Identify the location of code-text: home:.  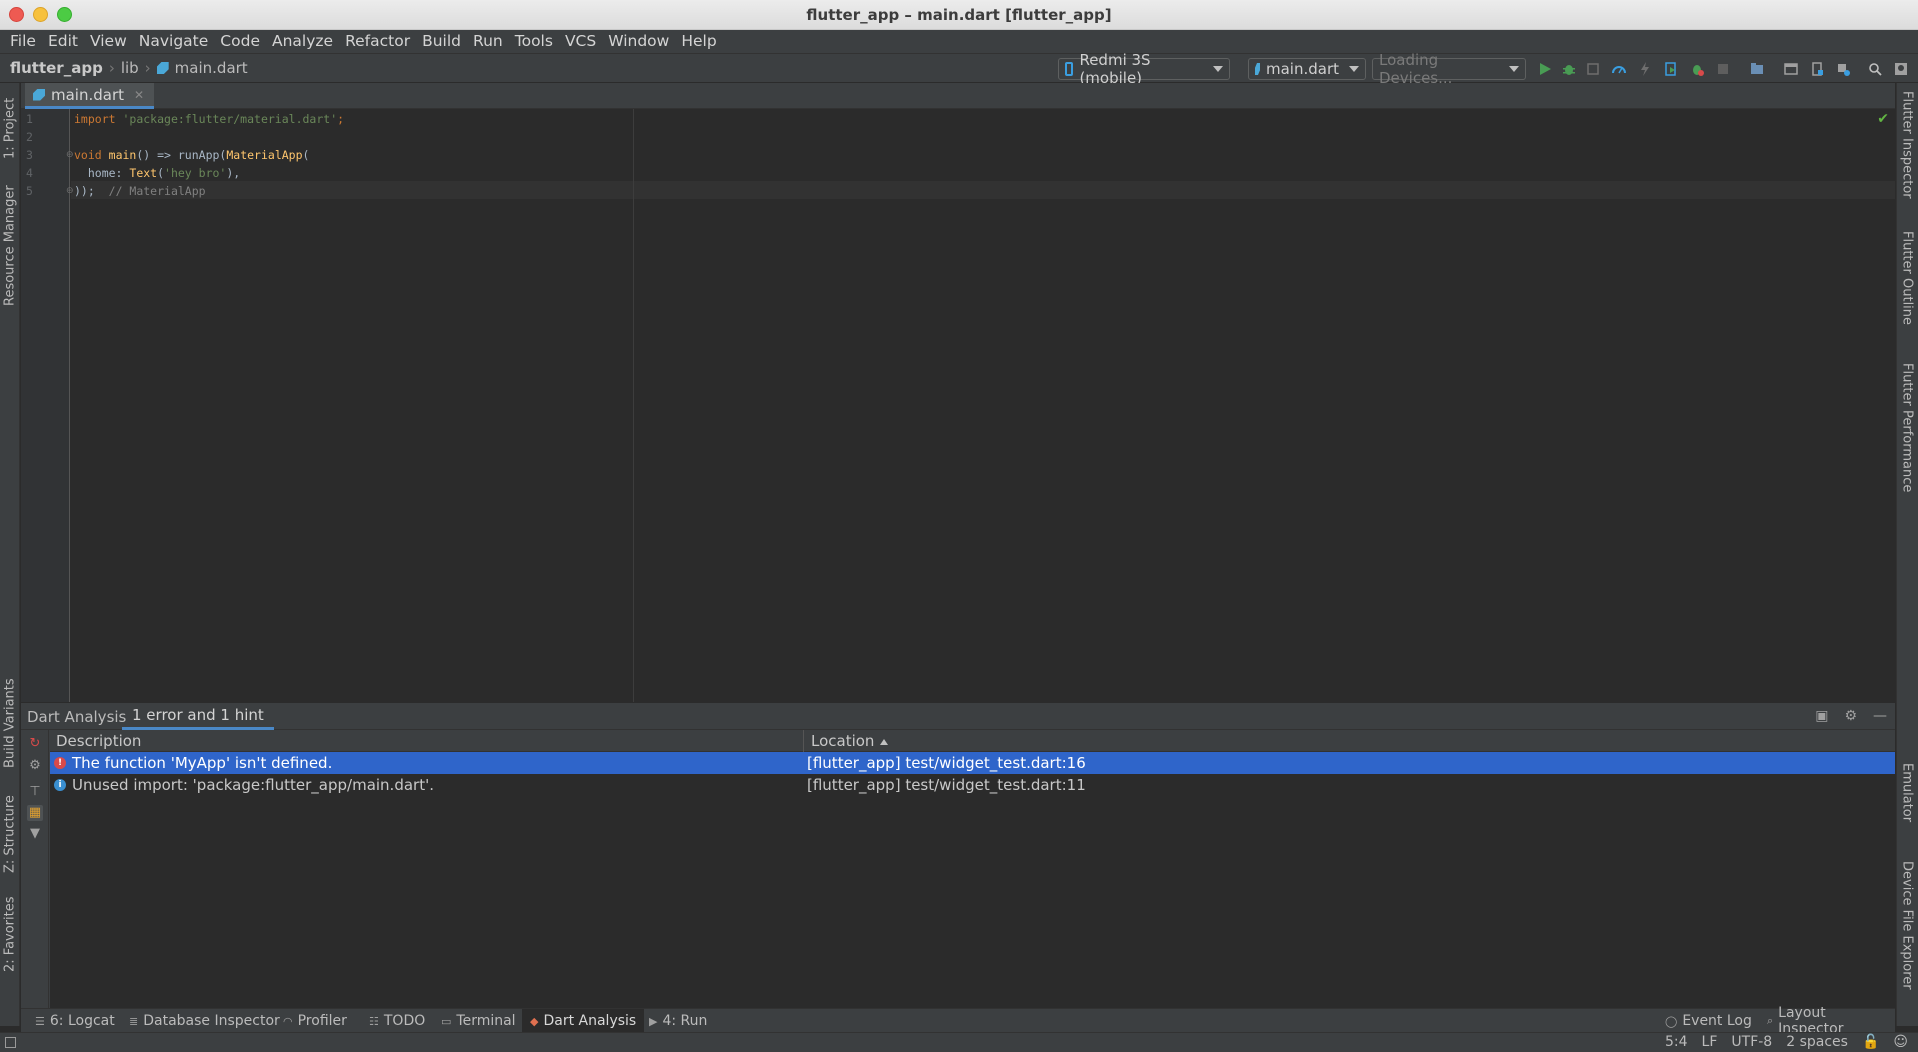
(102, 173).